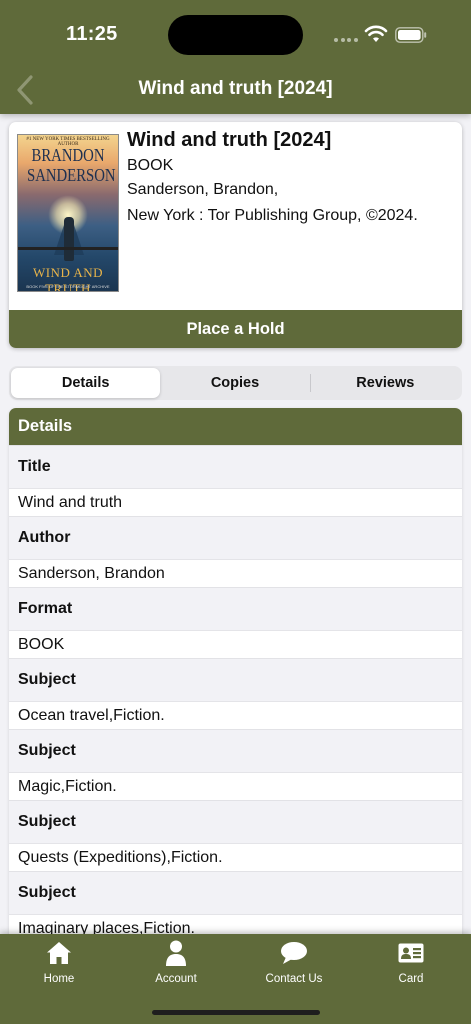 Image resolution: width=471 pixels, height=1024 pixels. I want to click on home-indicator, so click(236, 1012).